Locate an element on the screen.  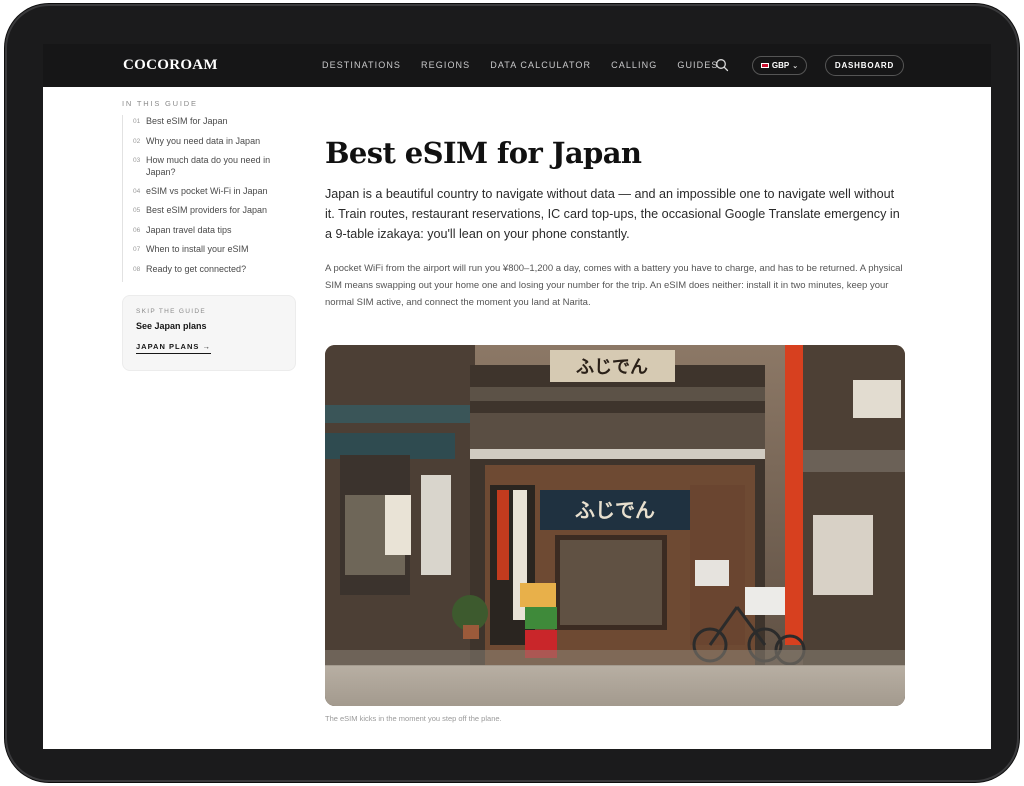
toc-label: Why you need data in Japan is located at coordinates (203, 140).